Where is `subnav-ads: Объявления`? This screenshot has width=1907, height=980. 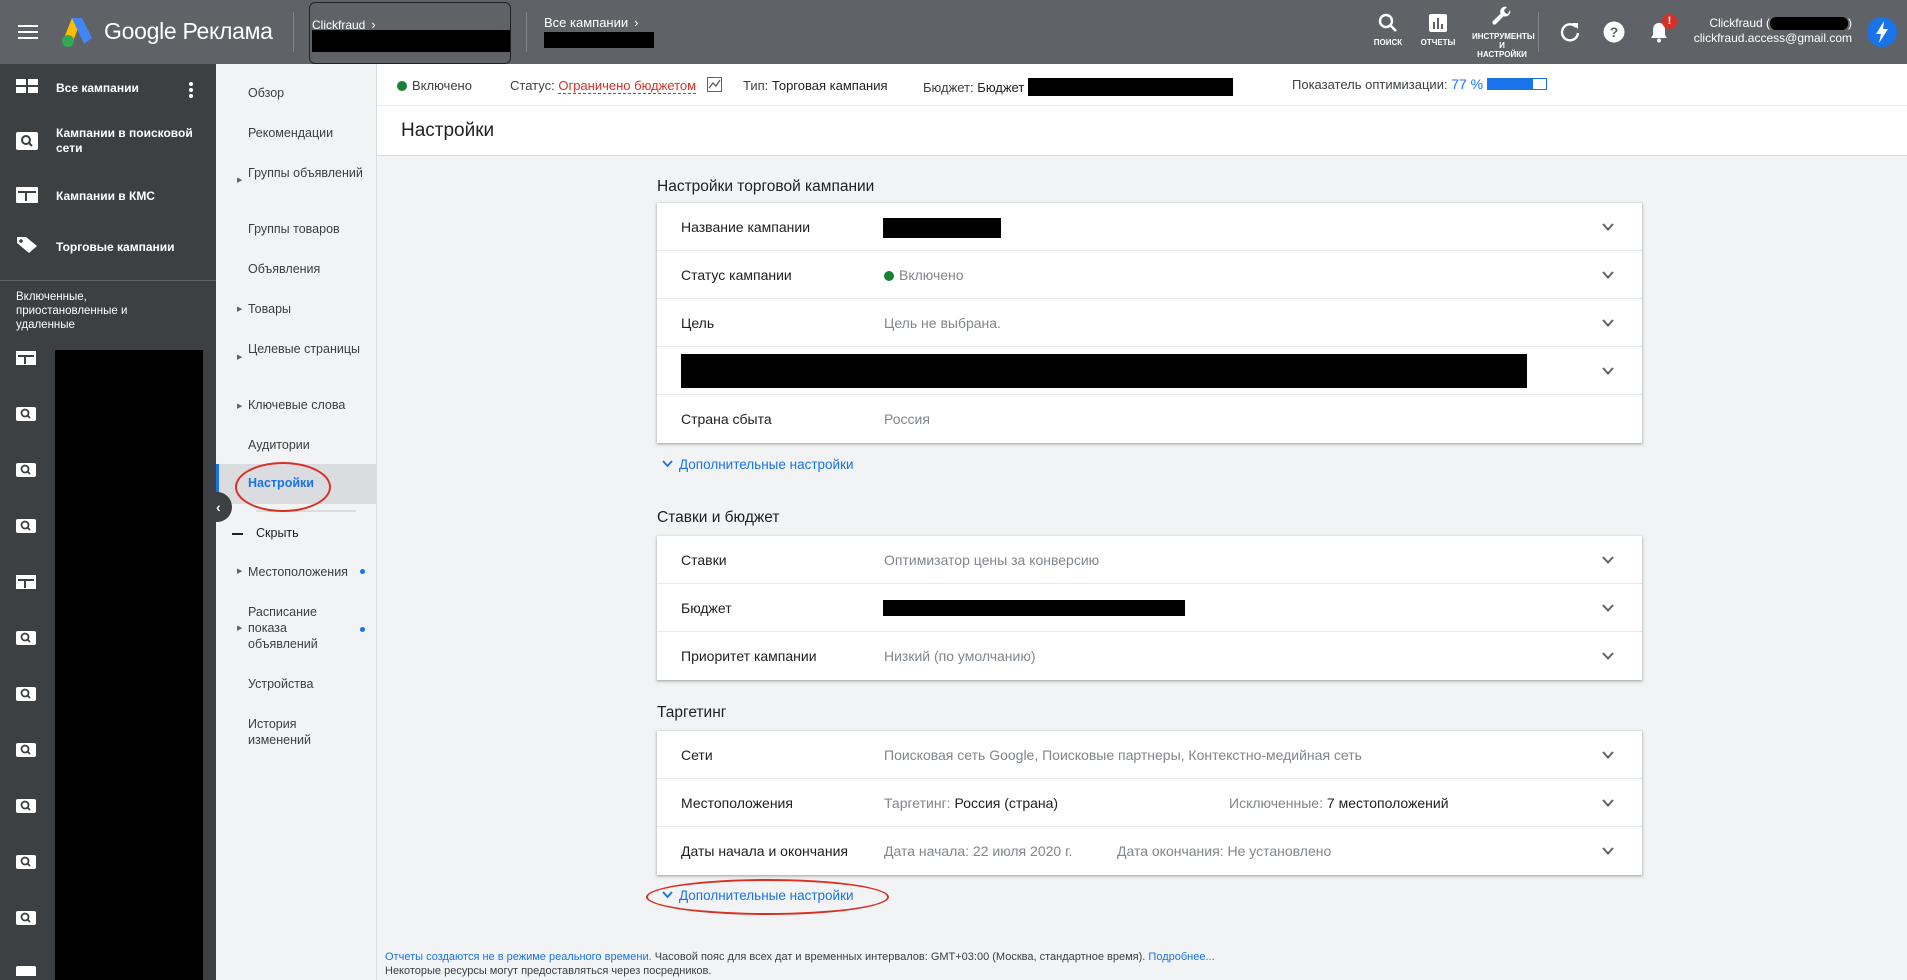 subnav-ads: Объявления is located at coordinates (305, 269).